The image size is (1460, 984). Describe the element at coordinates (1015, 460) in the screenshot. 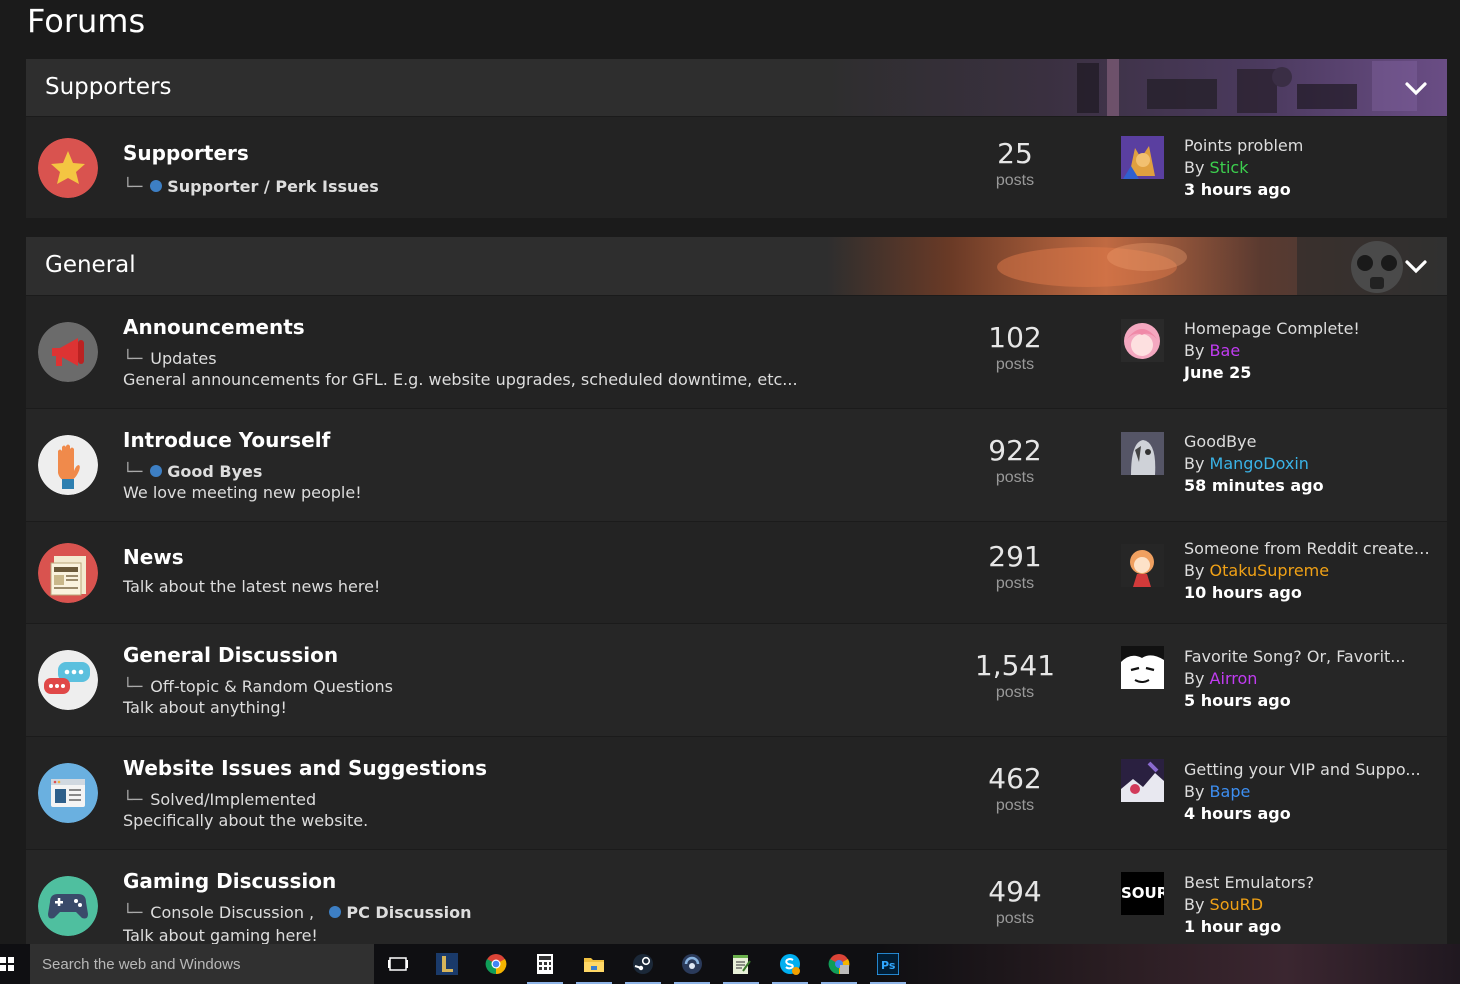

I see `post-count: 922 posts` at that location.